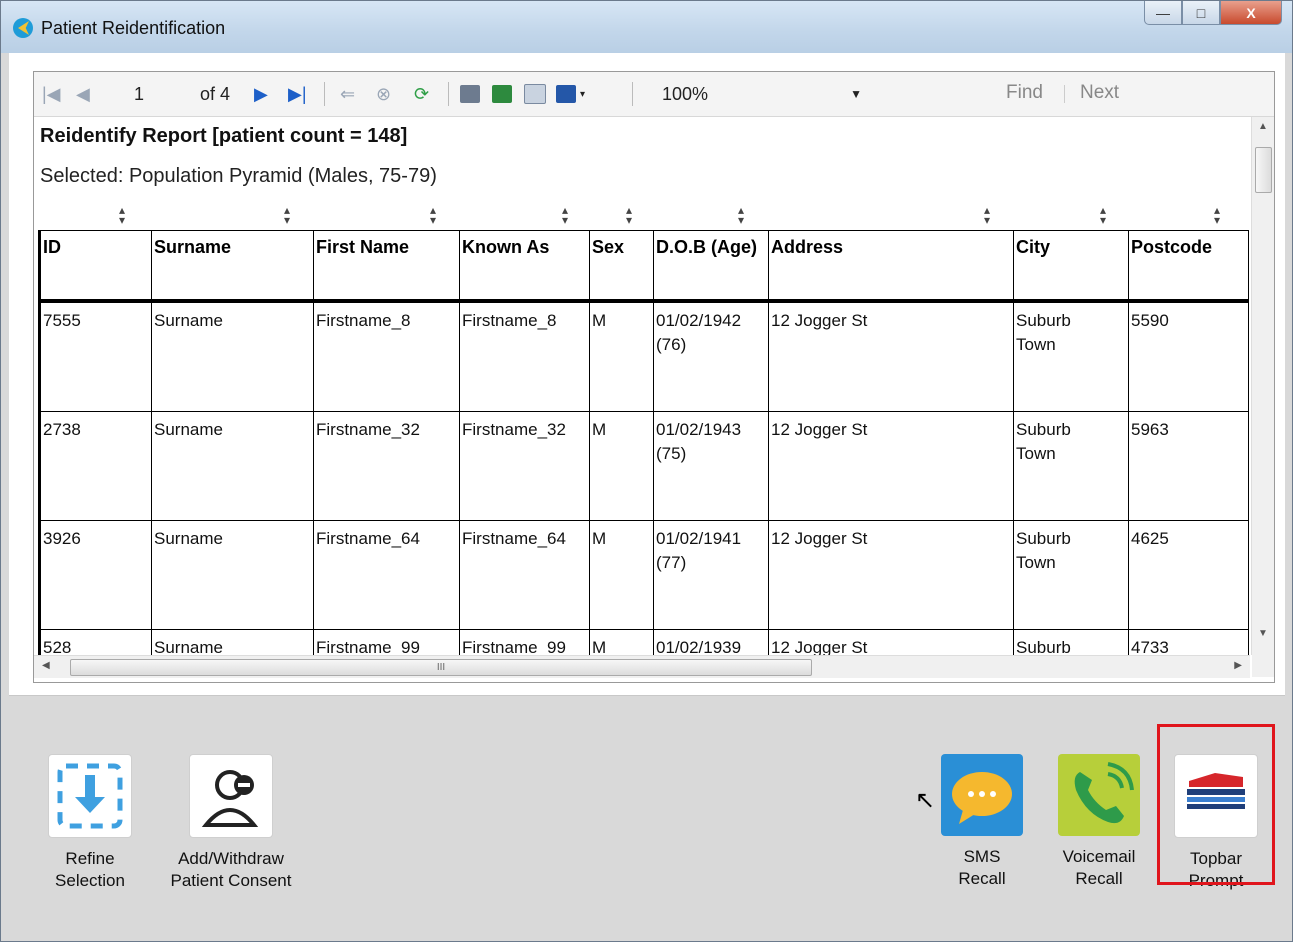 This screenshot has width=1293, height=942. What do you see at coordinates (1163, 13) in the screenshot?
I see `minimize-button: —` at bounding box center [1163, 13].